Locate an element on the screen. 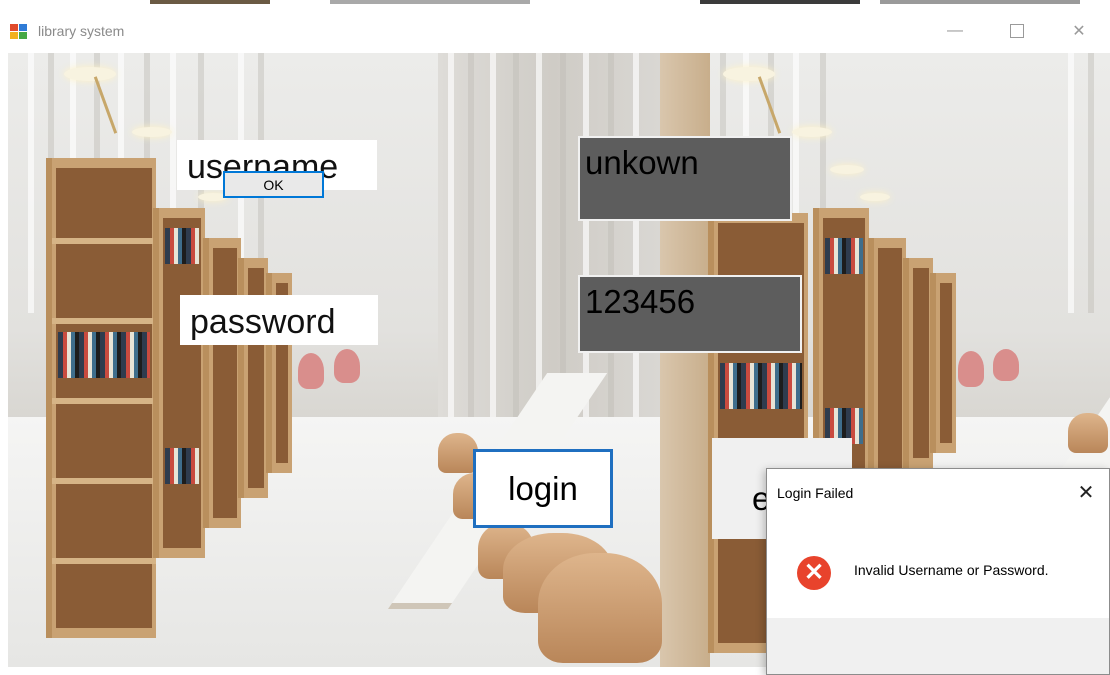  close-button: ✕ is located at coordinates (1079, 31).